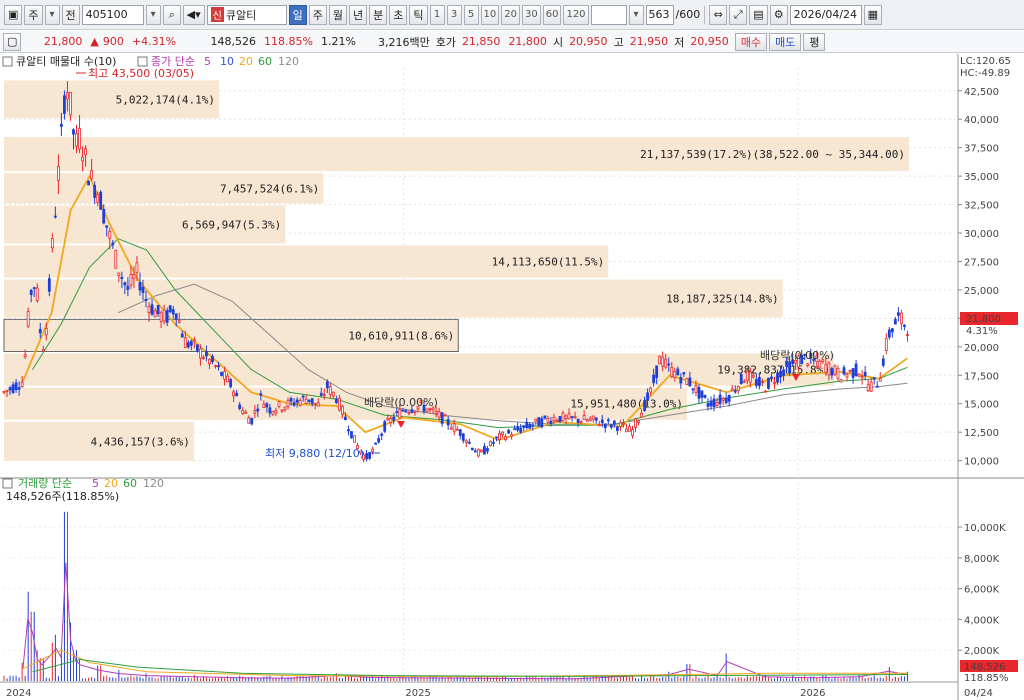  I want to click on interval-5-button: 5, so click(471, 14).